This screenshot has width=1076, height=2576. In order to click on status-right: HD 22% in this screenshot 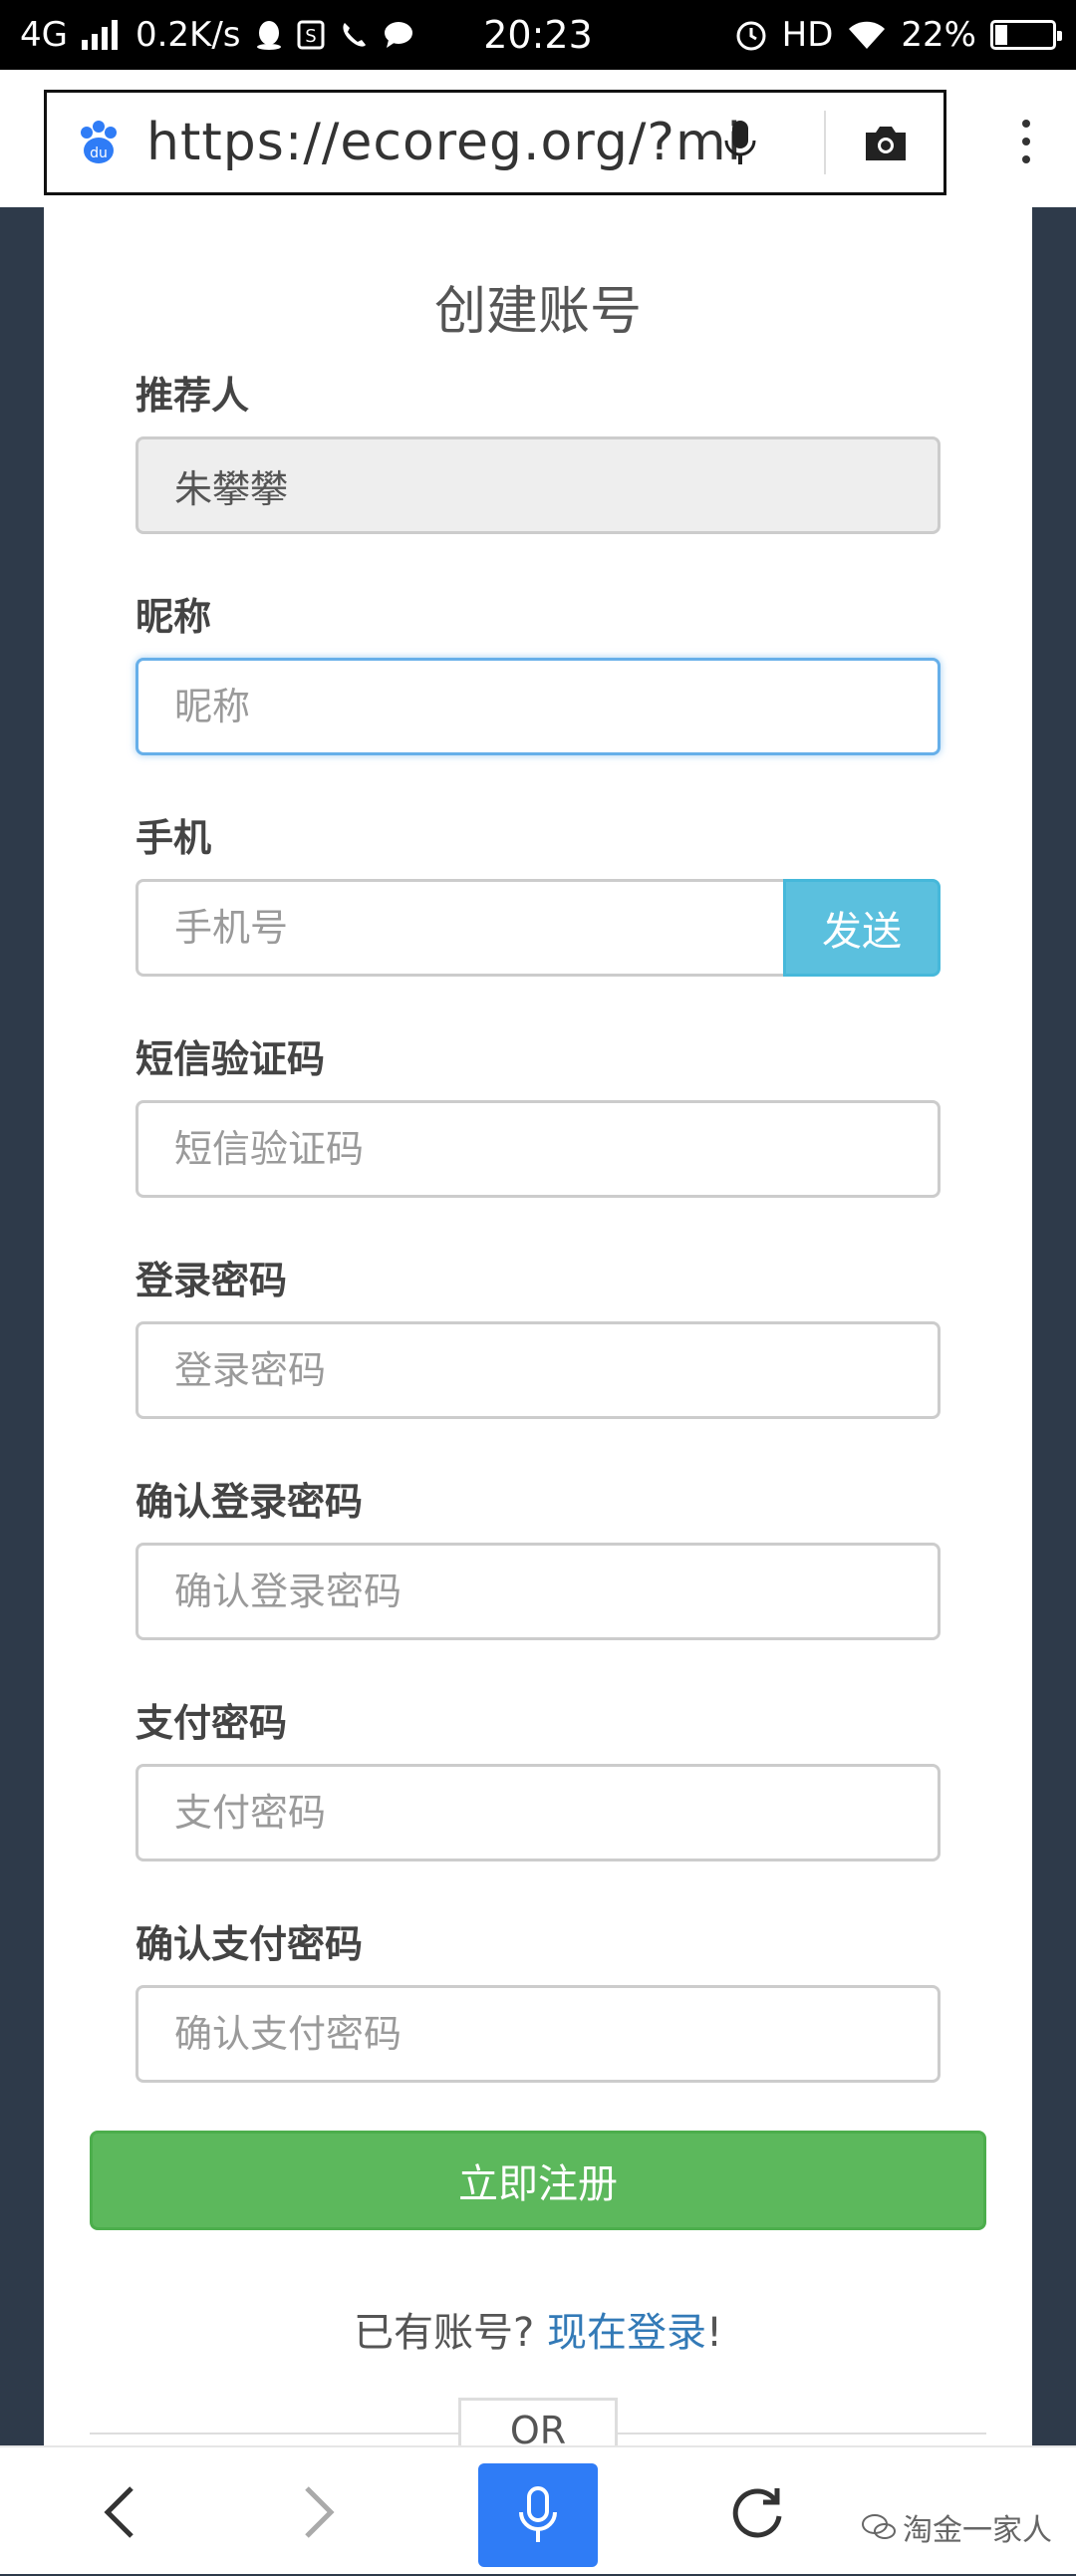, I will do `click(898, 35)`.